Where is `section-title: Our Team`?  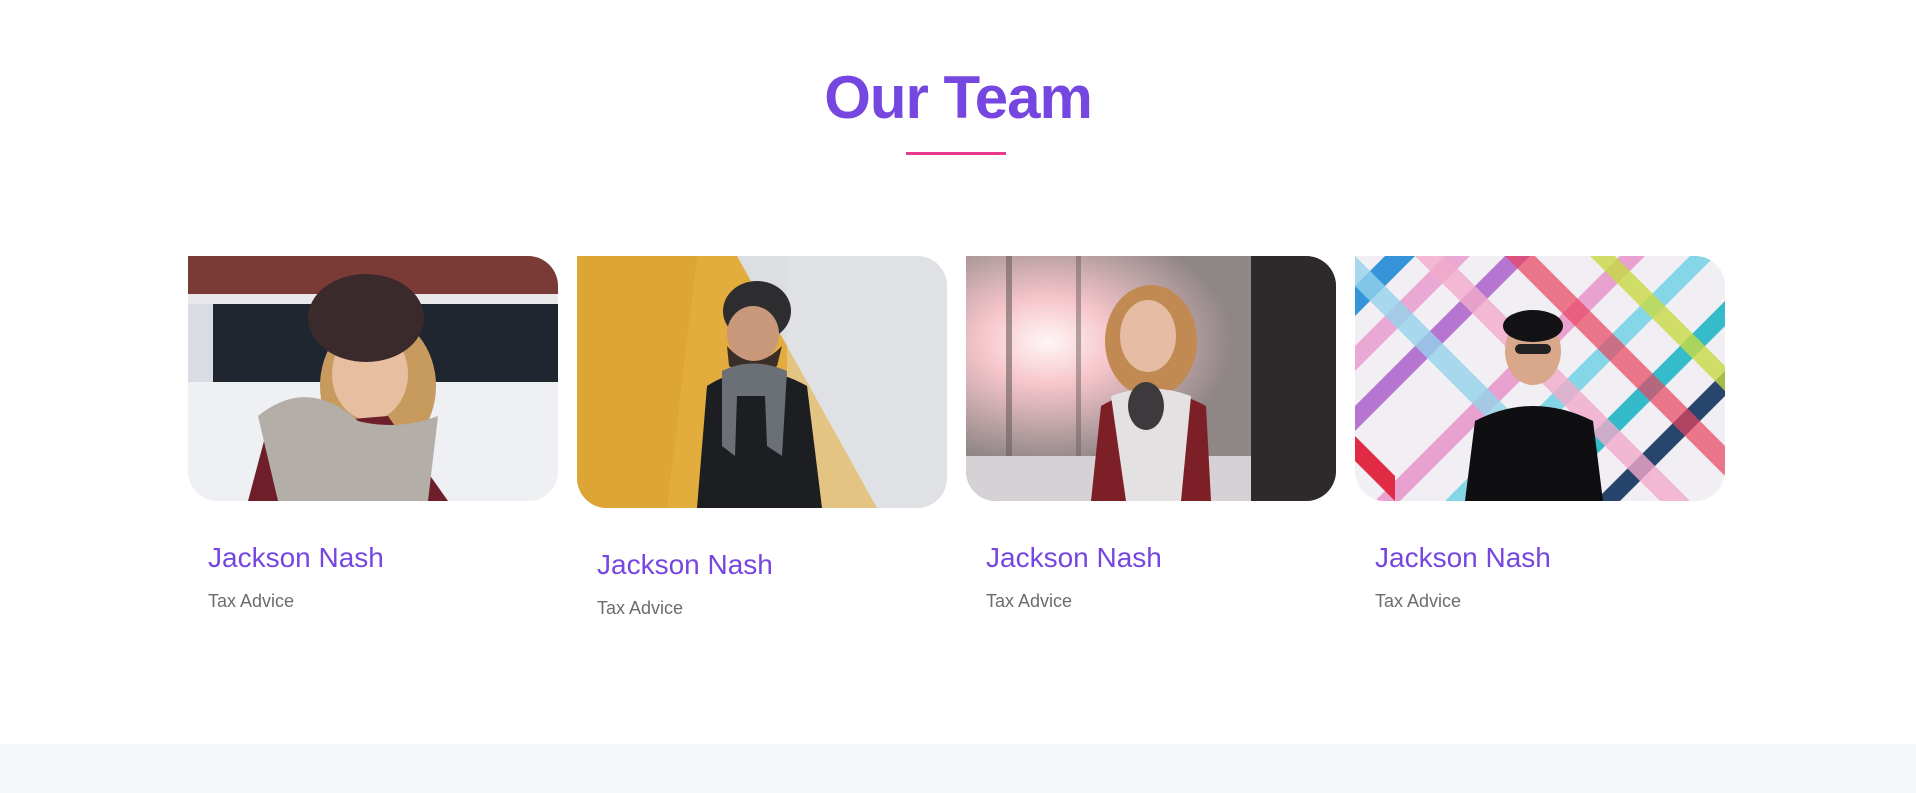
section-title: Our Team is located at coordinates (958, 97).